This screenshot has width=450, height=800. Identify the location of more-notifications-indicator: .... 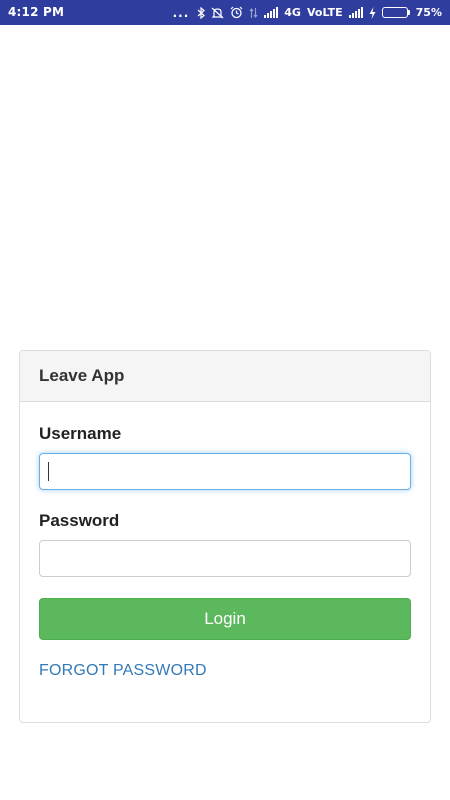
(181, 12).